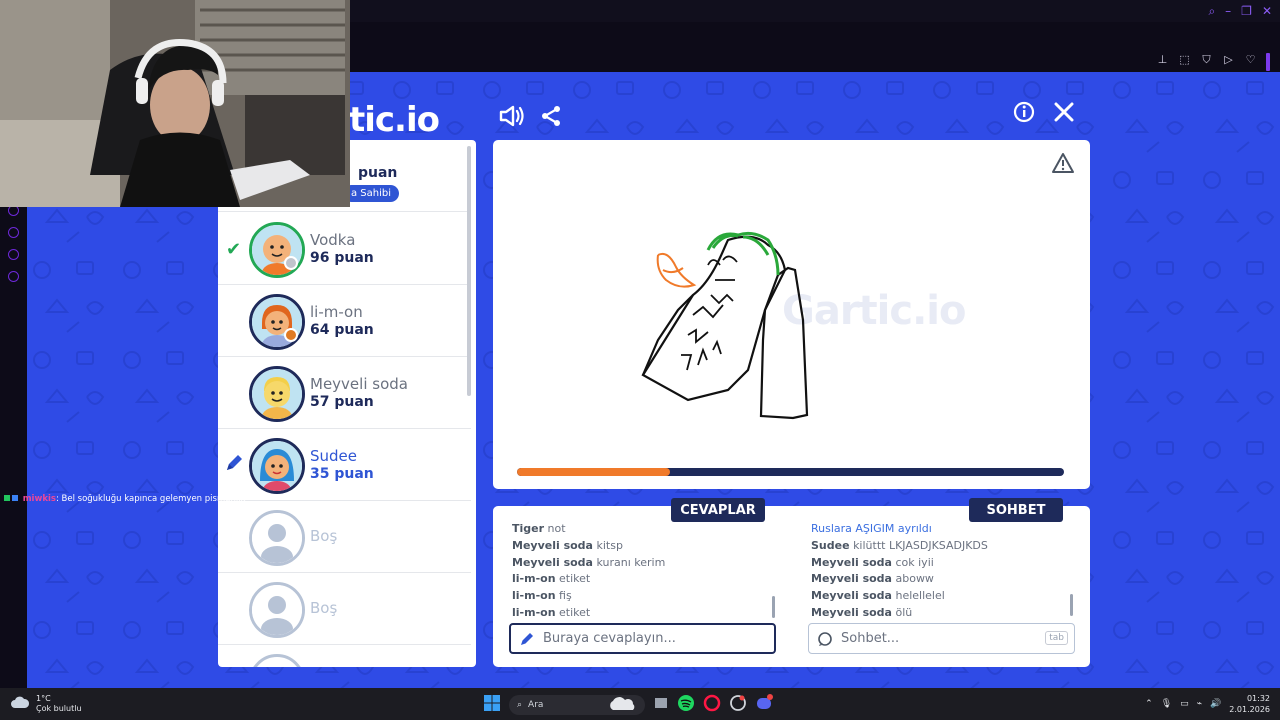 The image size is (1280, 720). I want to click on clock: 01:32 2.01.2026, so click(1249, 704).